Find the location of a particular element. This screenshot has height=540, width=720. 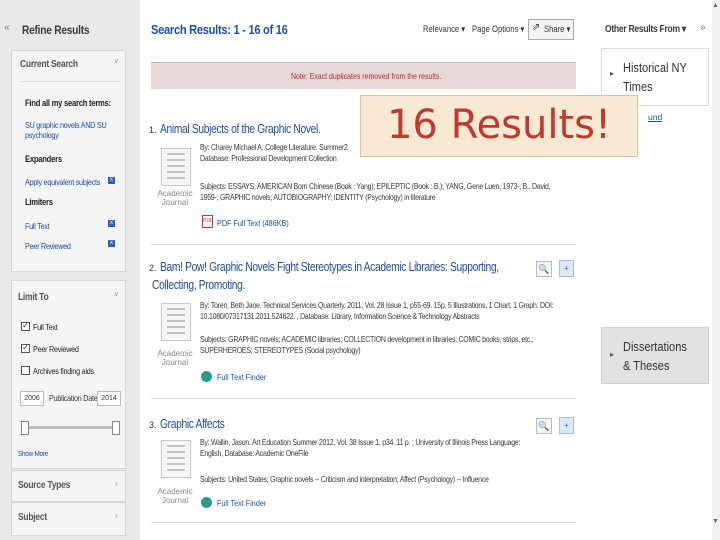

share-label: Share ▾ is located at coordinates (557, 29).